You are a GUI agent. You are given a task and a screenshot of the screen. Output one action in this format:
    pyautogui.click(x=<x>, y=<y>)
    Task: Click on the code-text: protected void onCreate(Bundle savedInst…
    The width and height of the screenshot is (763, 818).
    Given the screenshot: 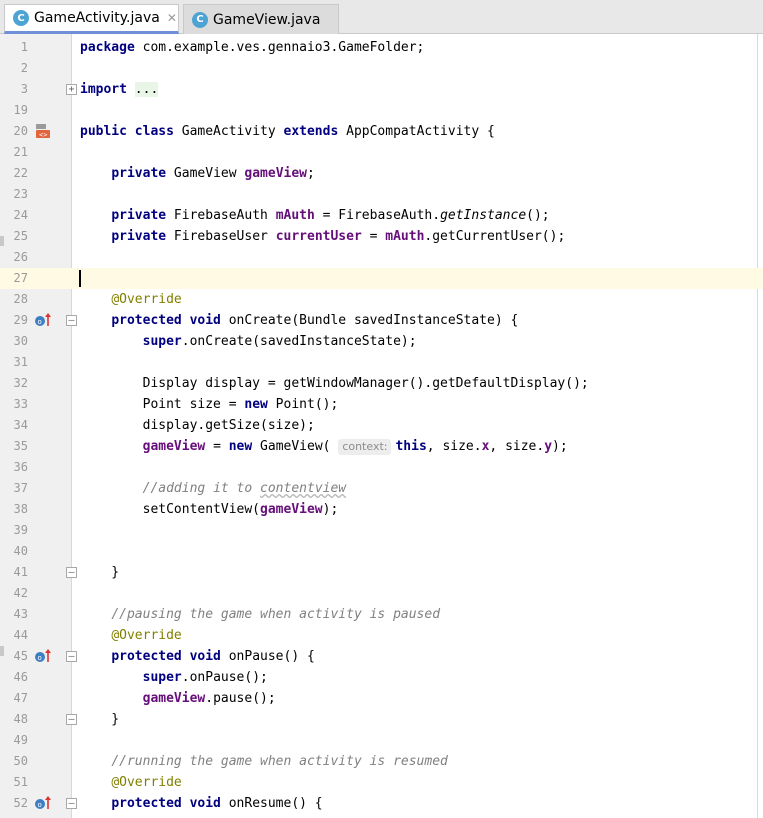 What is the action you would take?
    pyautogui.click(x=299, y=320)
    